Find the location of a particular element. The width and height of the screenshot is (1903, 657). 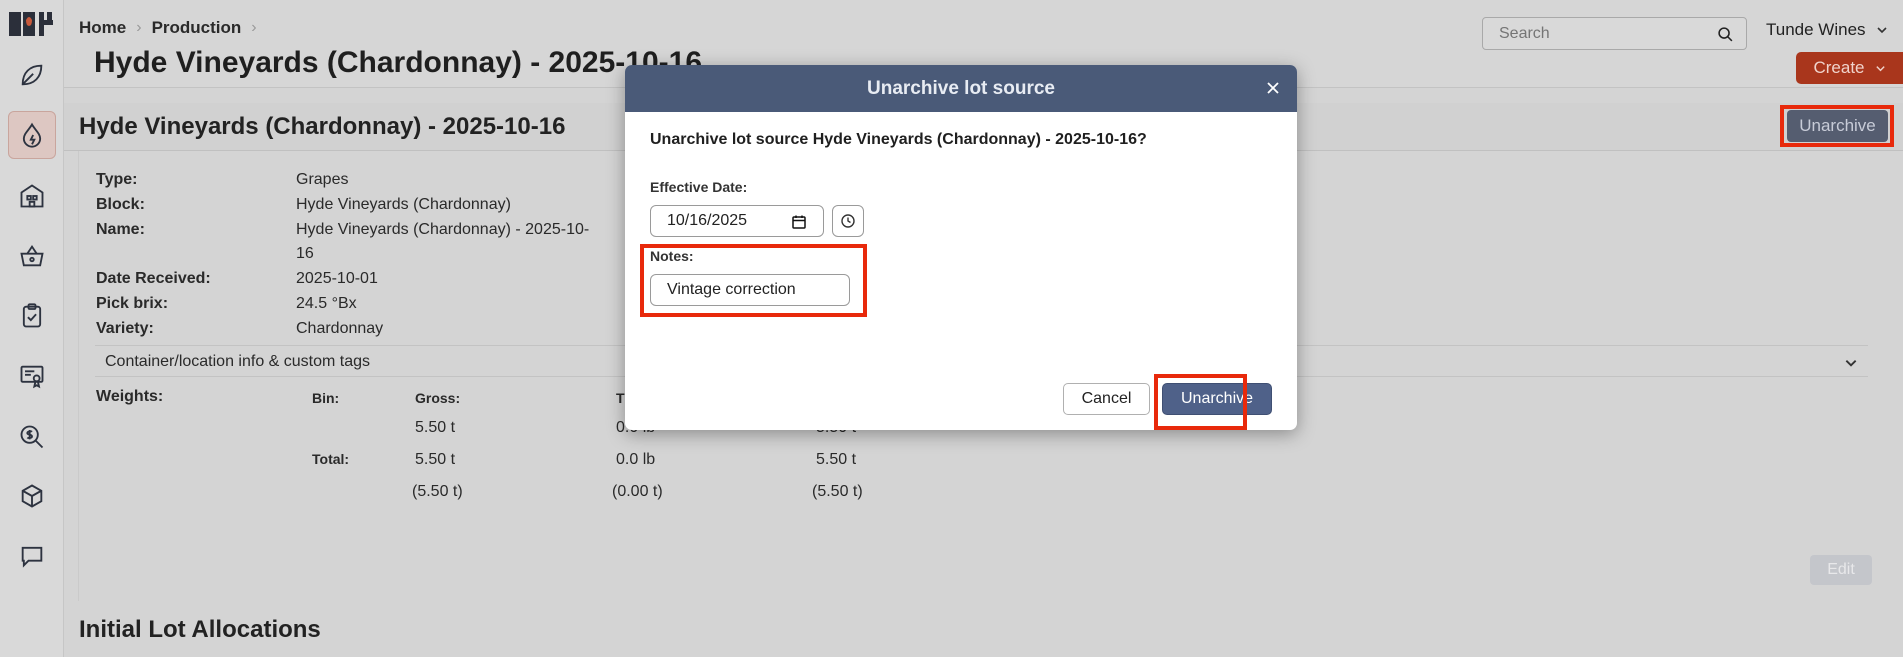

chat-icon is located at coordinates (32, 557).